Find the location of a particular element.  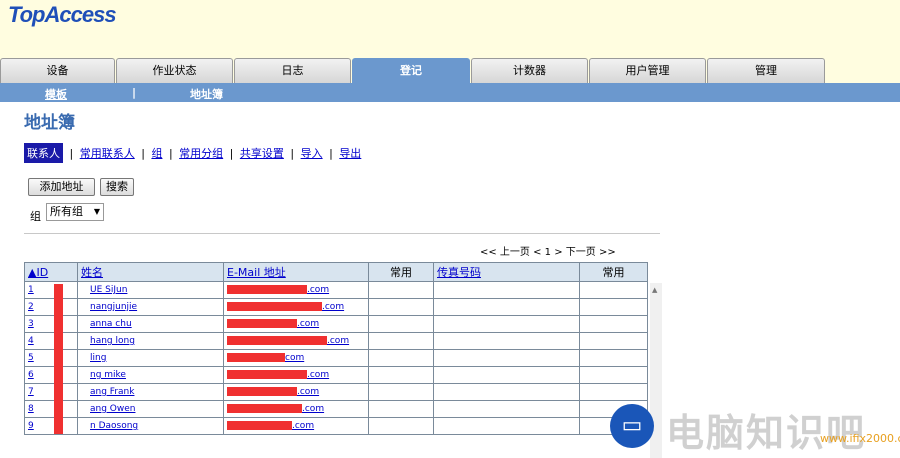

row-id-link: 2 is located at coordinates (31, 307).